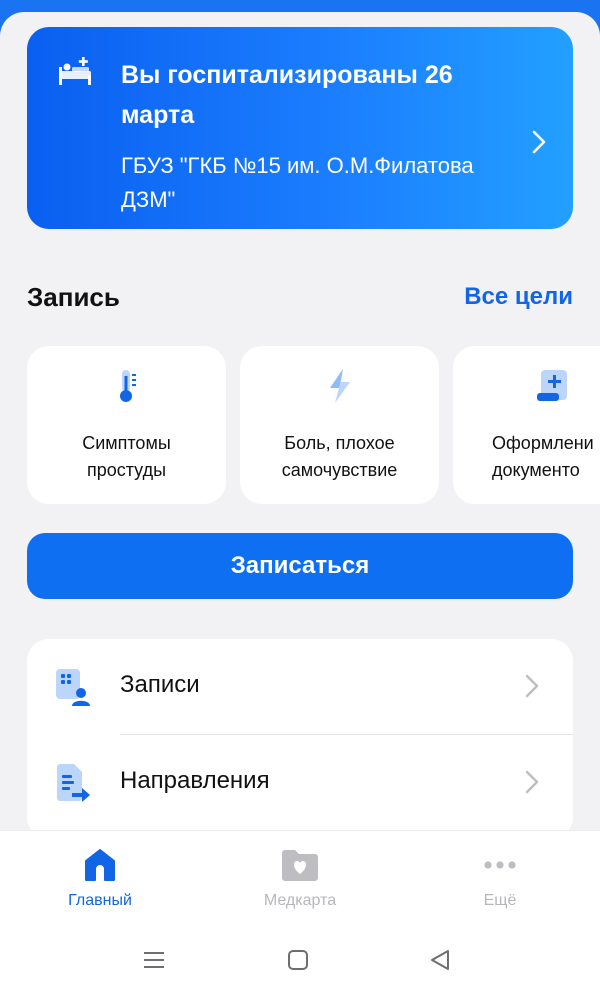 This screenshot has width=600, height=996. Describe the element at coordinates (100, 865) in the screenshot. I see `home-icon` at that location.